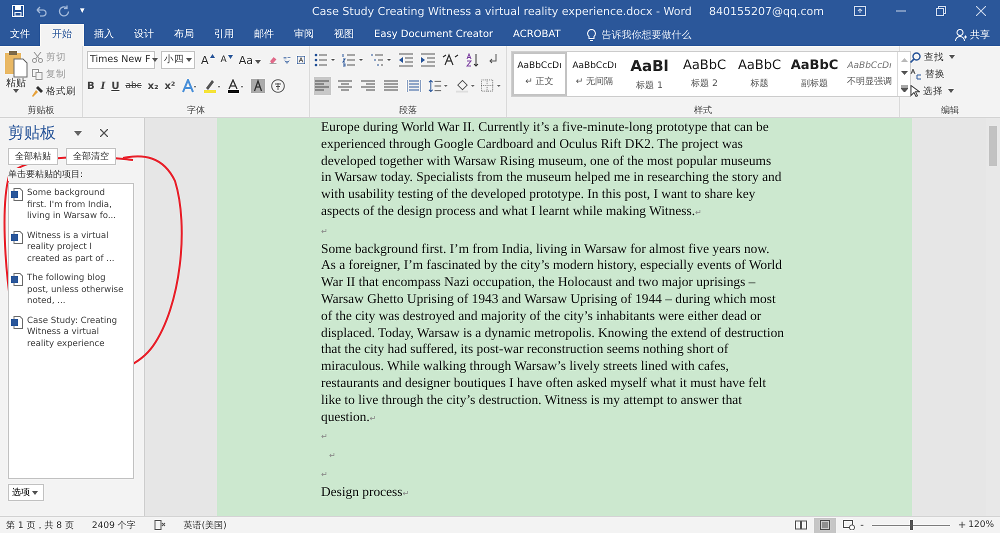  I want to click on enclose-character-icon, so click(278, 86).